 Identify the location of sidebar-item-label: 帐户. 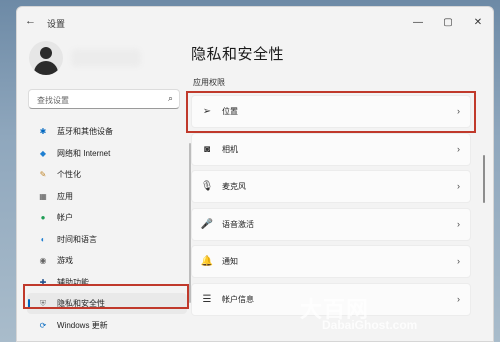
(65, 217).